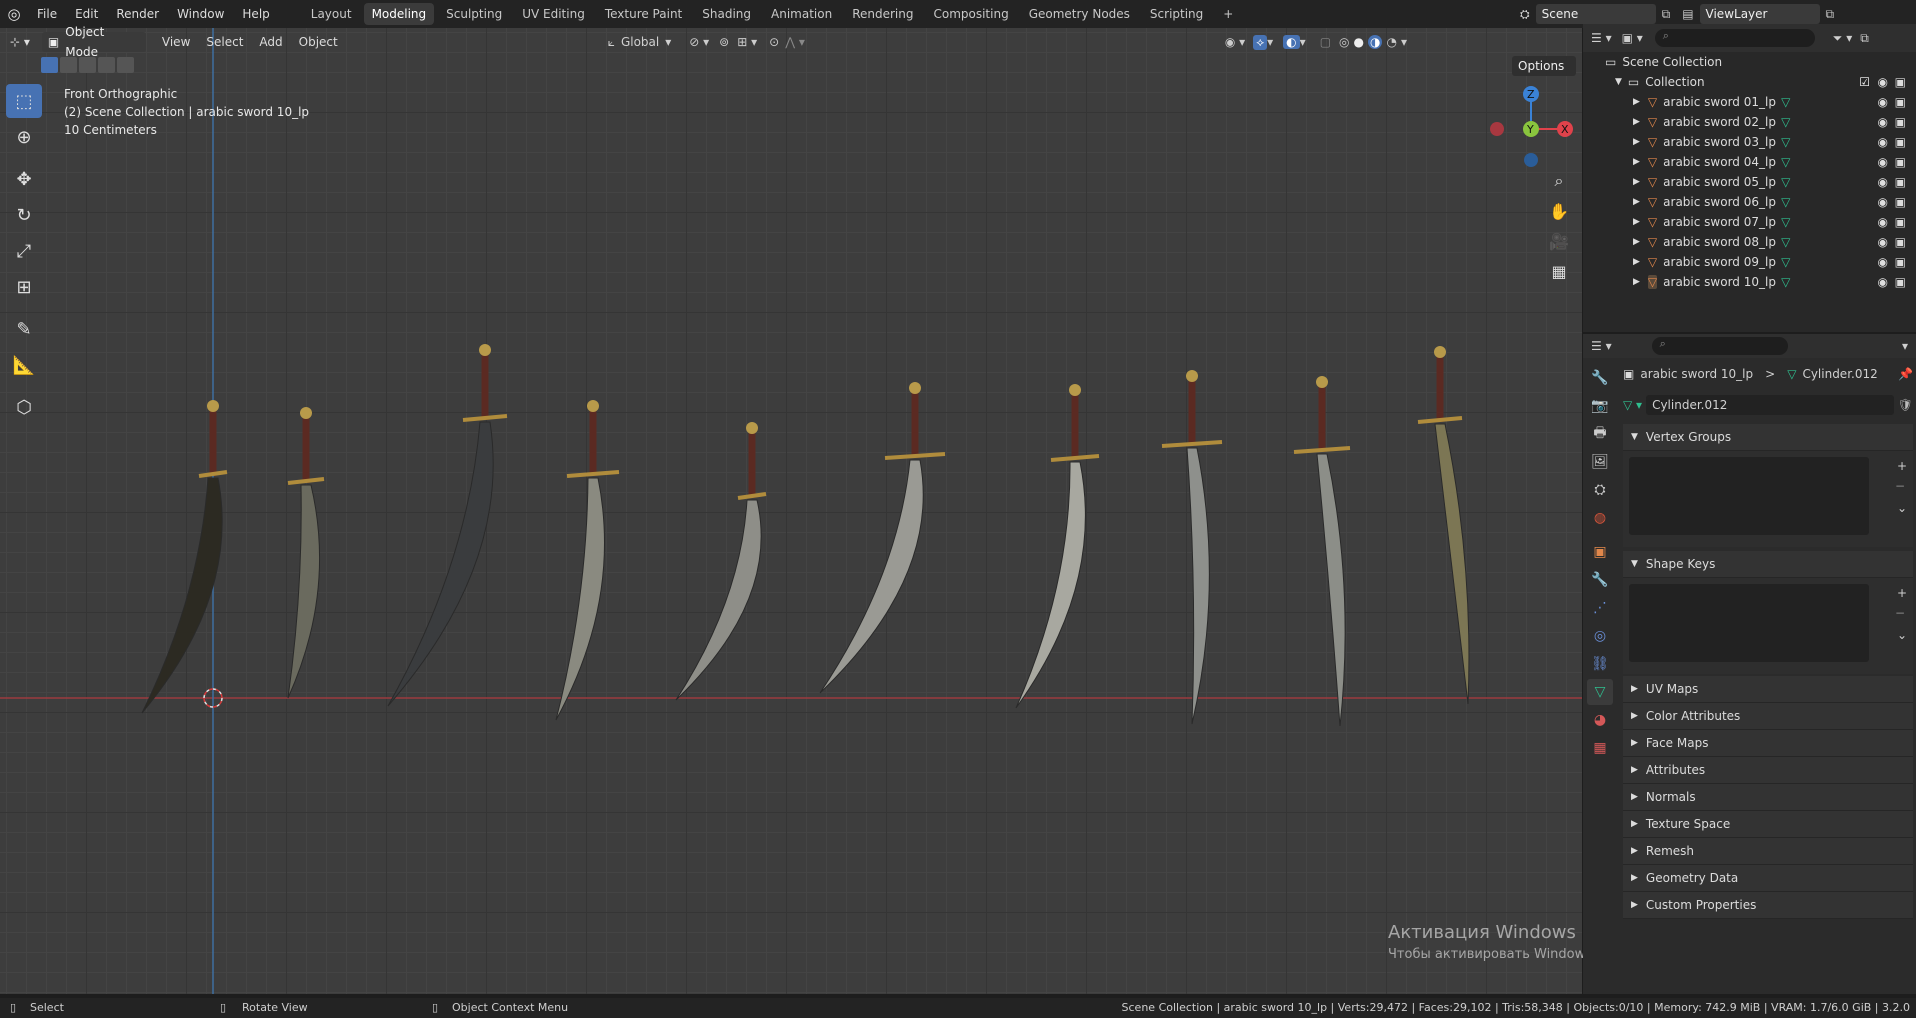 The image size is (1916, 1018). What do you see at coordinates (93, 42) in the screenshot?
I see `object-mode-dropdown: ▣ Object Mode` at bounding box center [93, 42].